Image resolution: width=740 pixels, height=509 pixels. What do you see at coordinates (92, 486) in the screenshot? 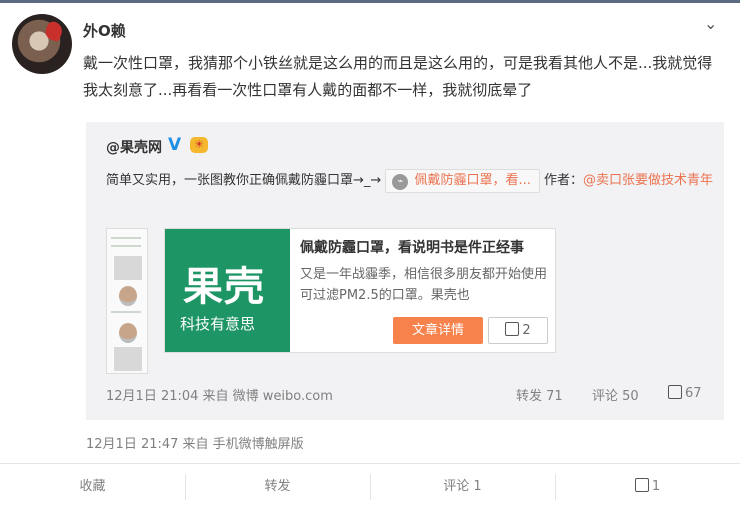
I see `favorite-button: 收藏` at bounding box center [92, 486].